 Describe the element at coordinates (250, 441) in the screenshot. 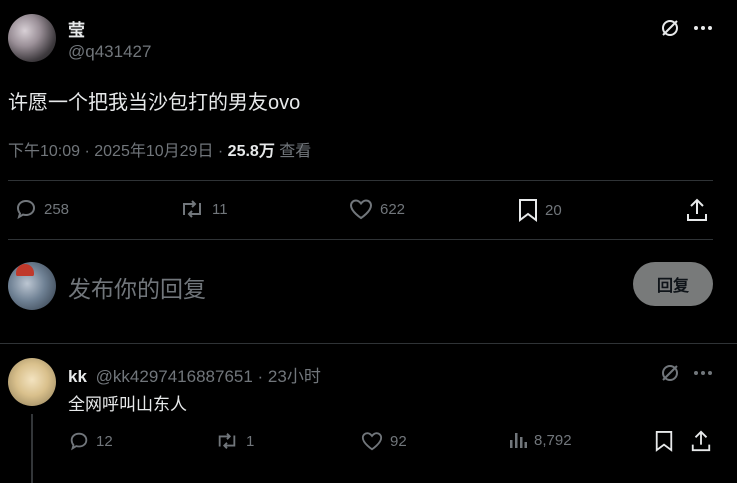

I see `reply-repost-count: 1` at that location.